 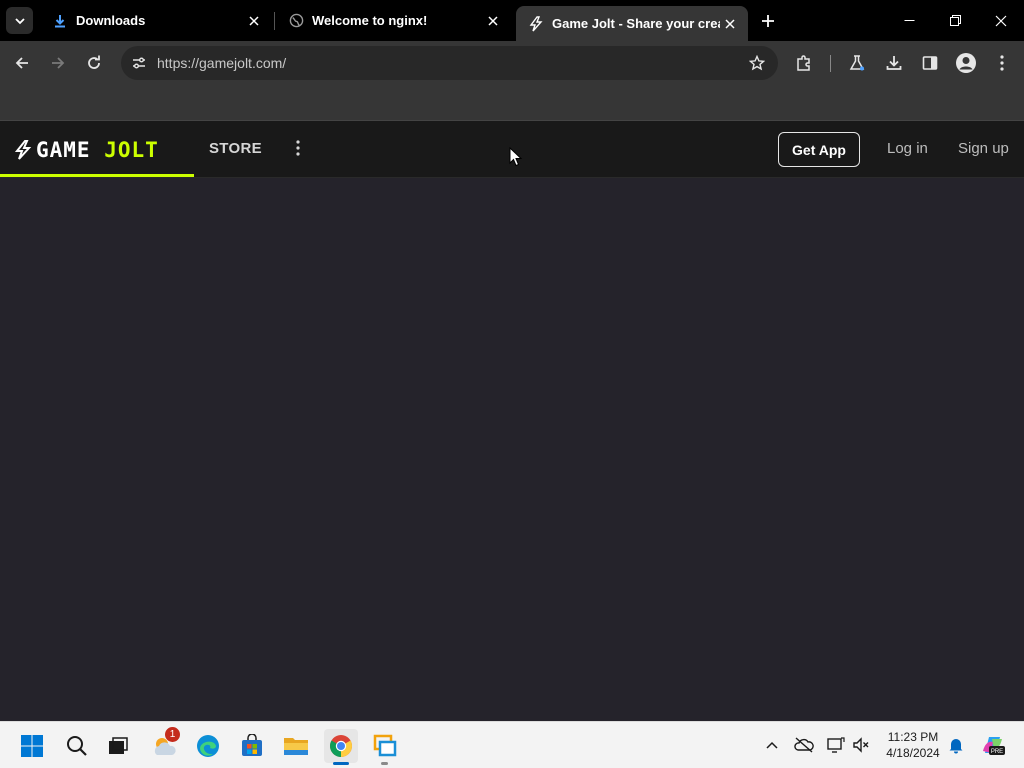 I want to click on taskbar-search-button, so click(x=77, y=746).